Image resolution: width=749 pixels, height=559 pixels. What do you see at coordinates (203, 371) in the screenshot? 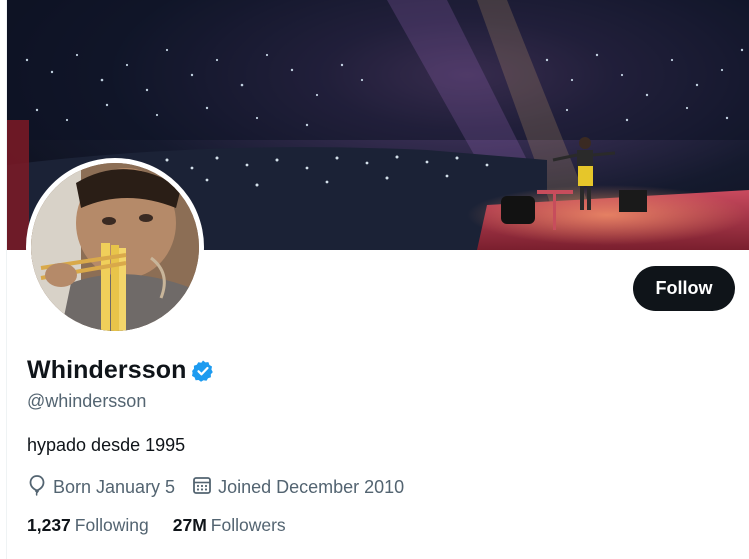
I see `verified-badge-icon` at bounding box center [203, 371].